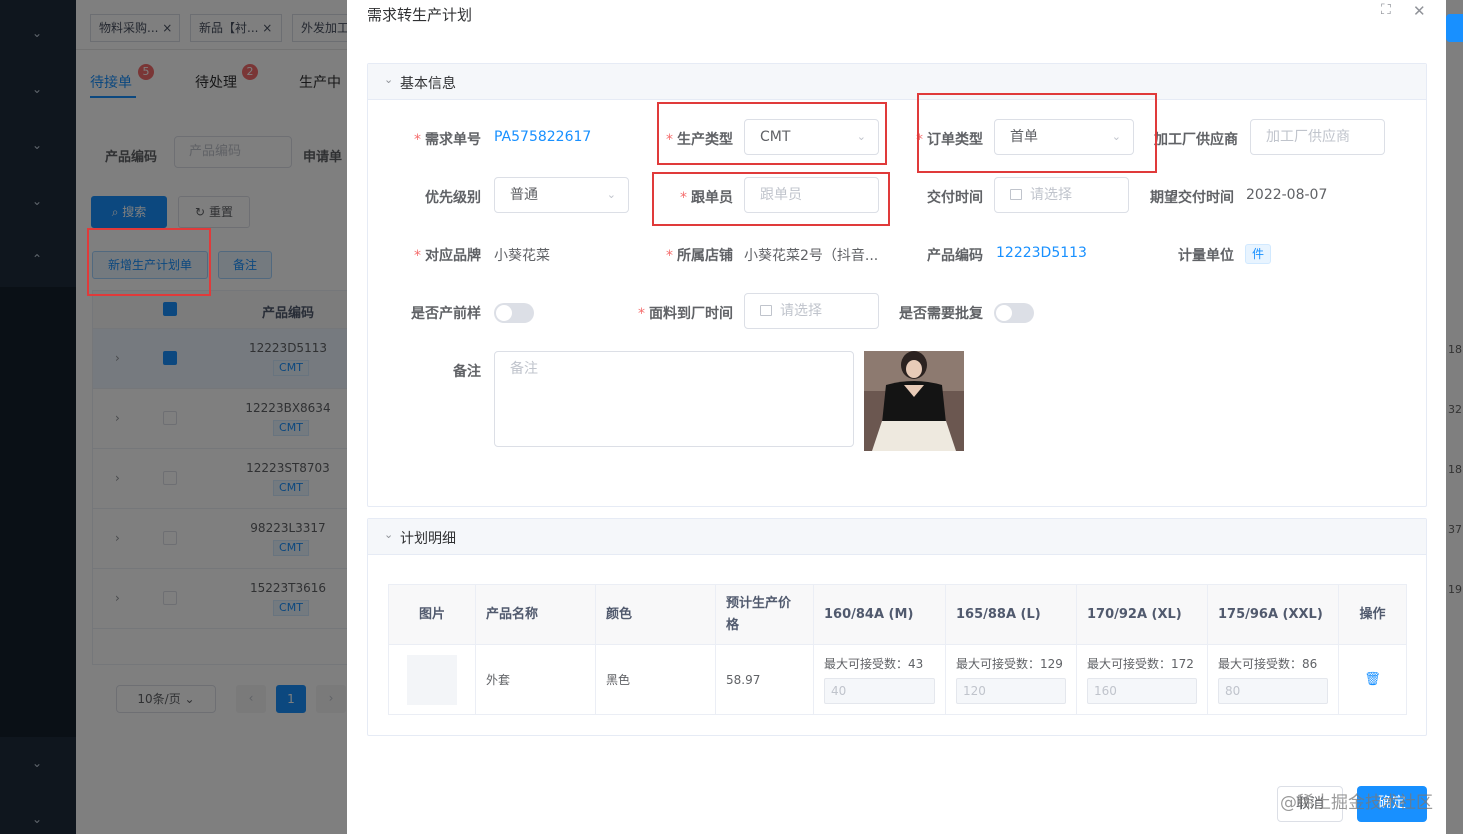  What do you see at coordinates (914, 401) in the screenshot?
I see `product-photo` at bounding box center [914, 401].